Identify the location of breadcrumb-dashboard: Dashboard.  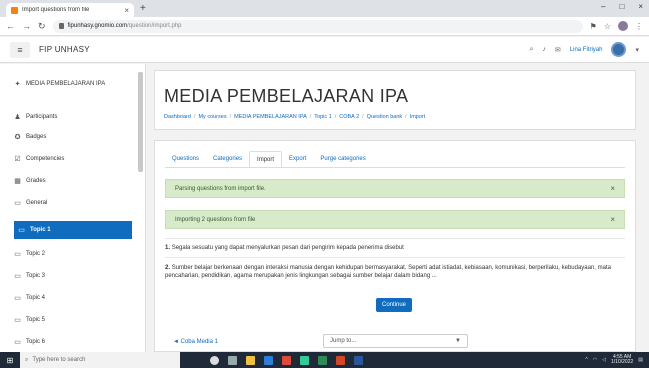
(177, 117).